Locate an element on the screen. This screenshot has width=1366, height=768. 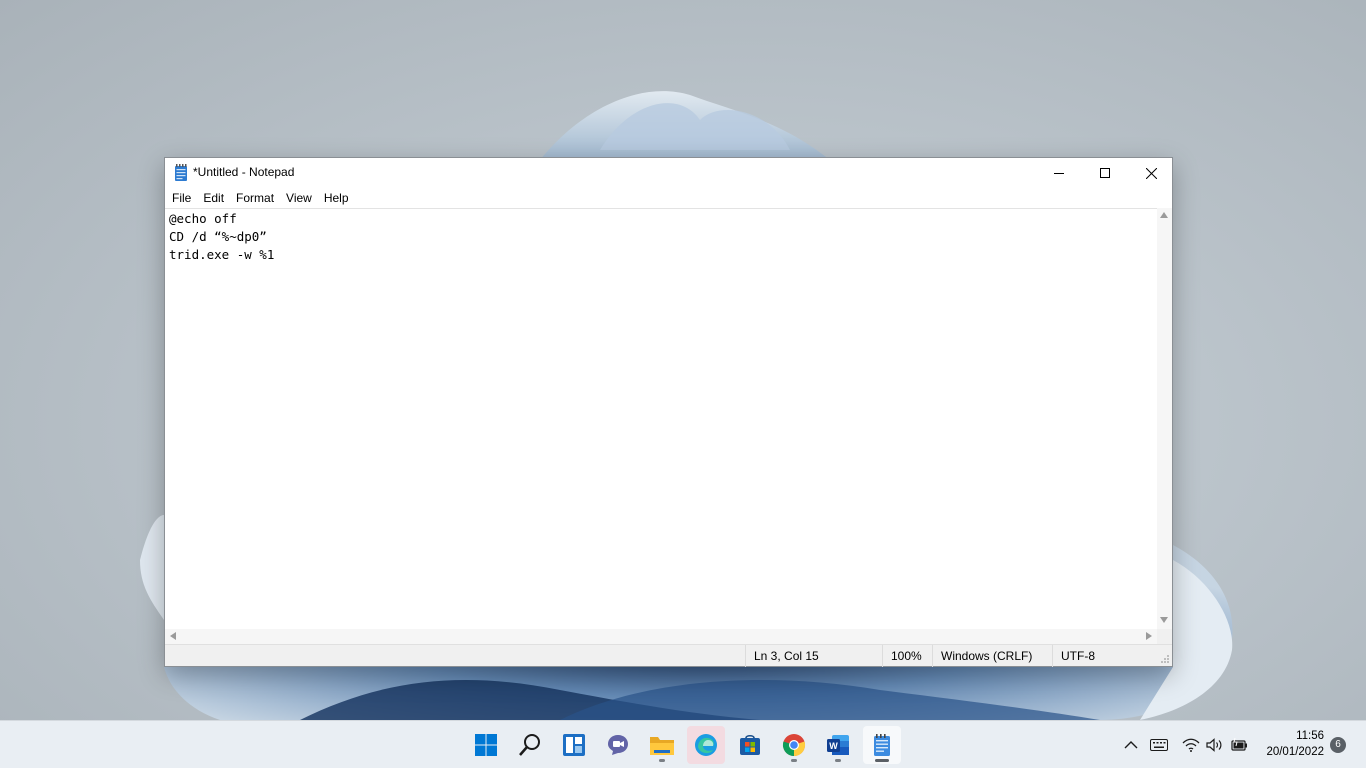
system-clock: 11:56 20/01/2022 is located at coordinates (1291, 744).